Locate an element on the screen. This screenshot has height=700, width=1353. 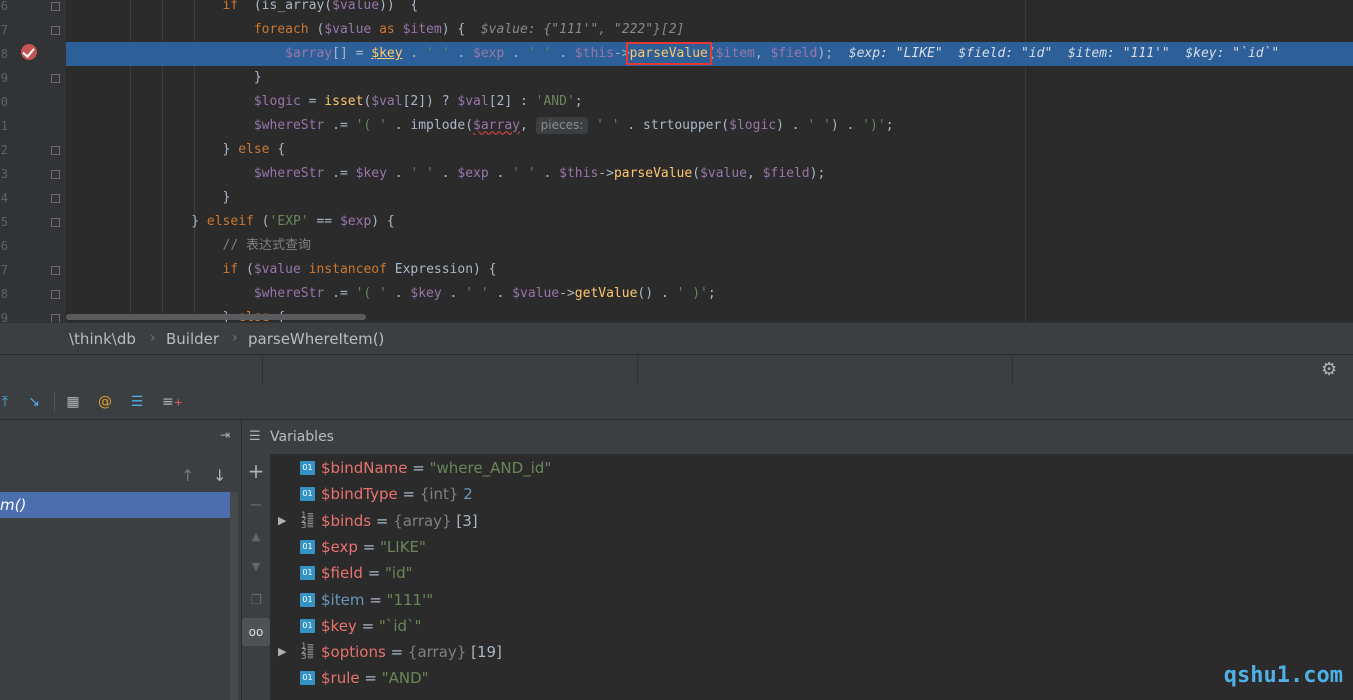
line-number: 3 is located at coordinates (4, 174).